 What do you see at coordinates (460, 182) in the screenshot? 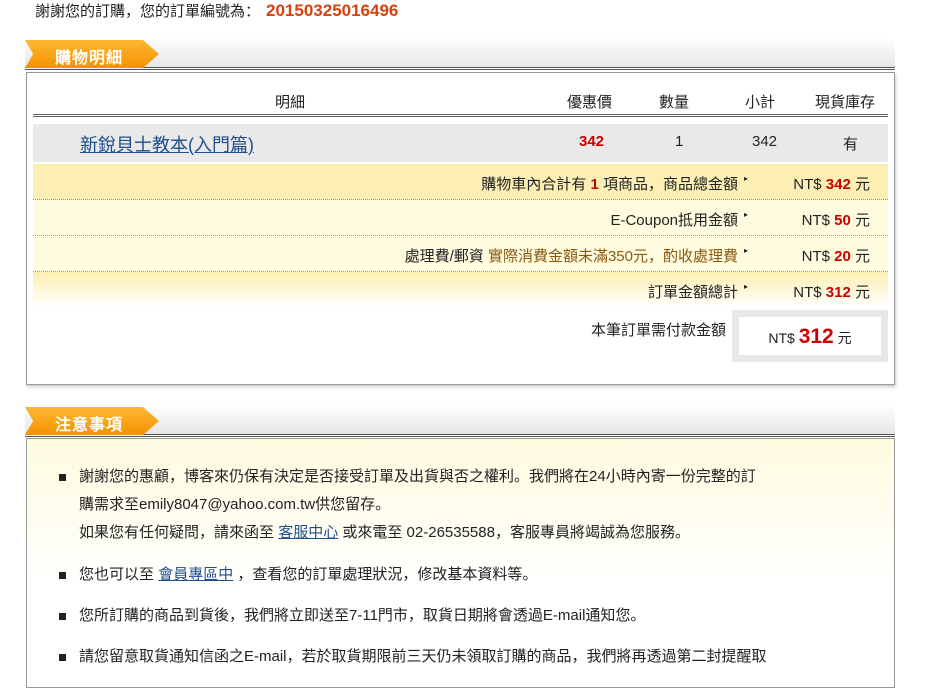
I see `summary-total-row: 購物車內合計有 1 項商品，商品總金額 ▸ NT$ 342 元` at bounding box center [460, 182].